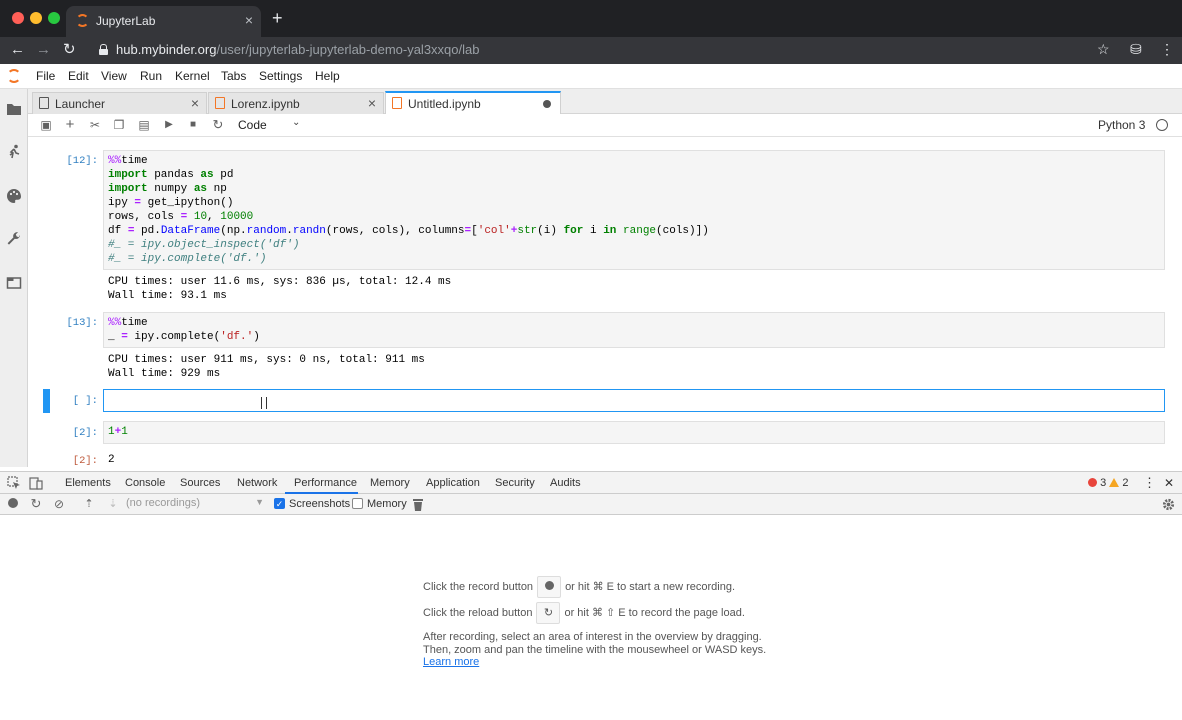  I want to click on cell-output: 2, so click(111, 460).